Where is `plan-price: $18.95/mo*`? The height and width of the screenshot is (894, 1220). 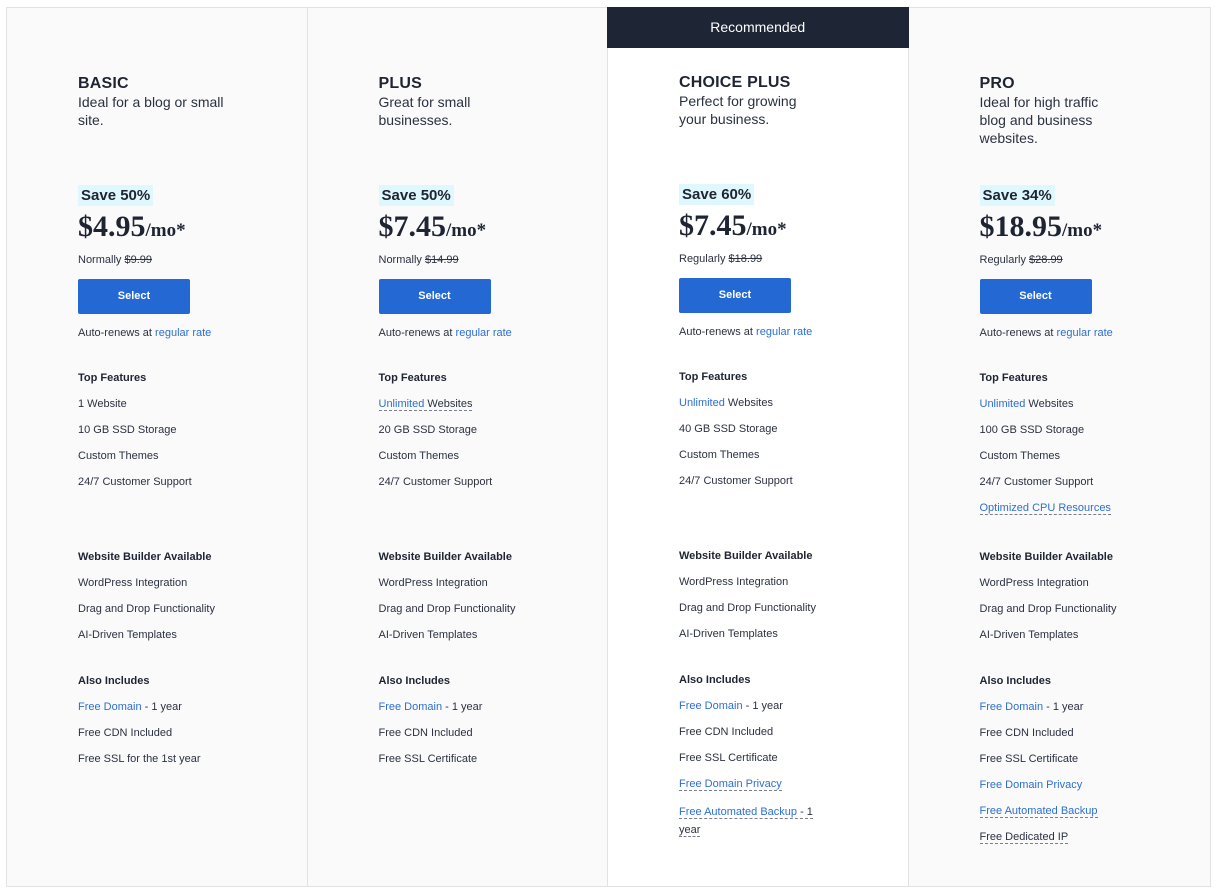
plan-price: $18.95/mo* is located at coordinates (1090, 229).